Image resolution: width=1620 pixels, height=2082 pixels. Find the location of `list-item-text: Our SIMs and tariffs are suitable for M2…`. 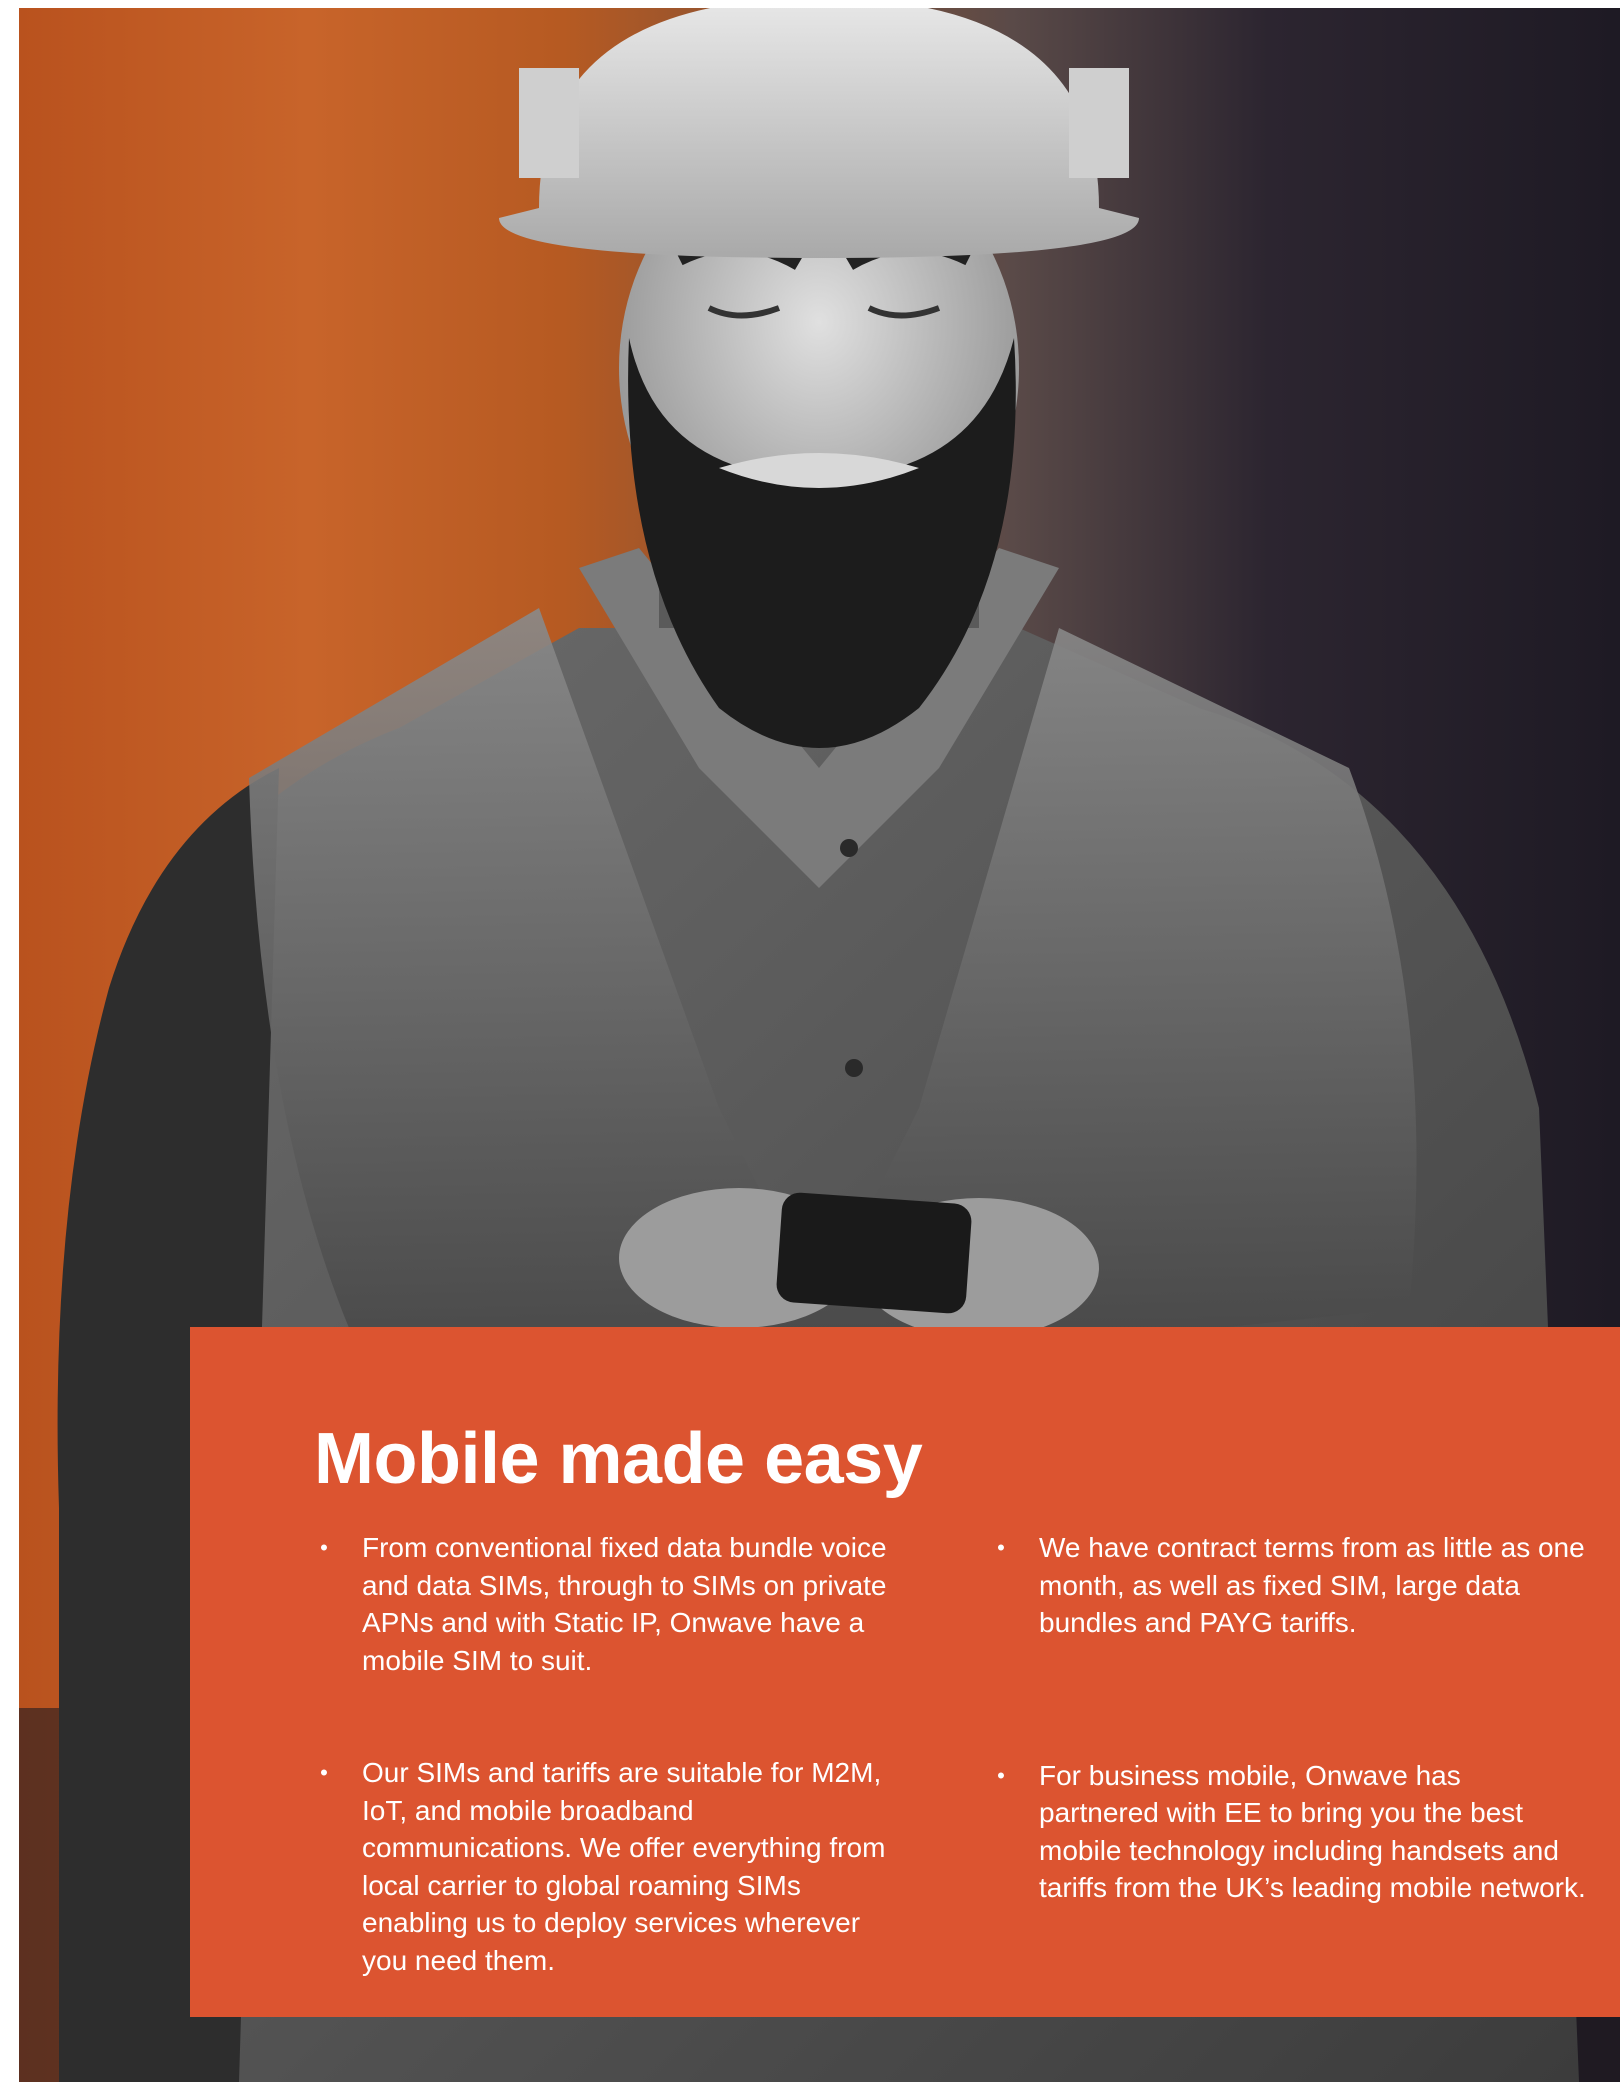

list-item-text: Our SIMs and tariffs are suitable for M2… is located at coordinates (624, 1866).